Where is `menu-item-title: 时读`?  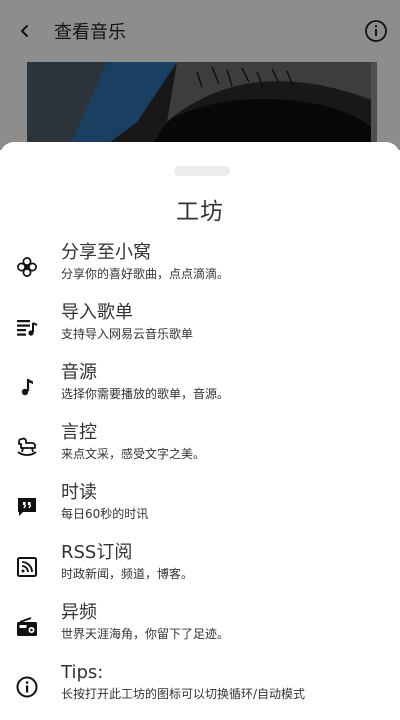 menu-item-title: 时读 is located at coordinates (79, 492).